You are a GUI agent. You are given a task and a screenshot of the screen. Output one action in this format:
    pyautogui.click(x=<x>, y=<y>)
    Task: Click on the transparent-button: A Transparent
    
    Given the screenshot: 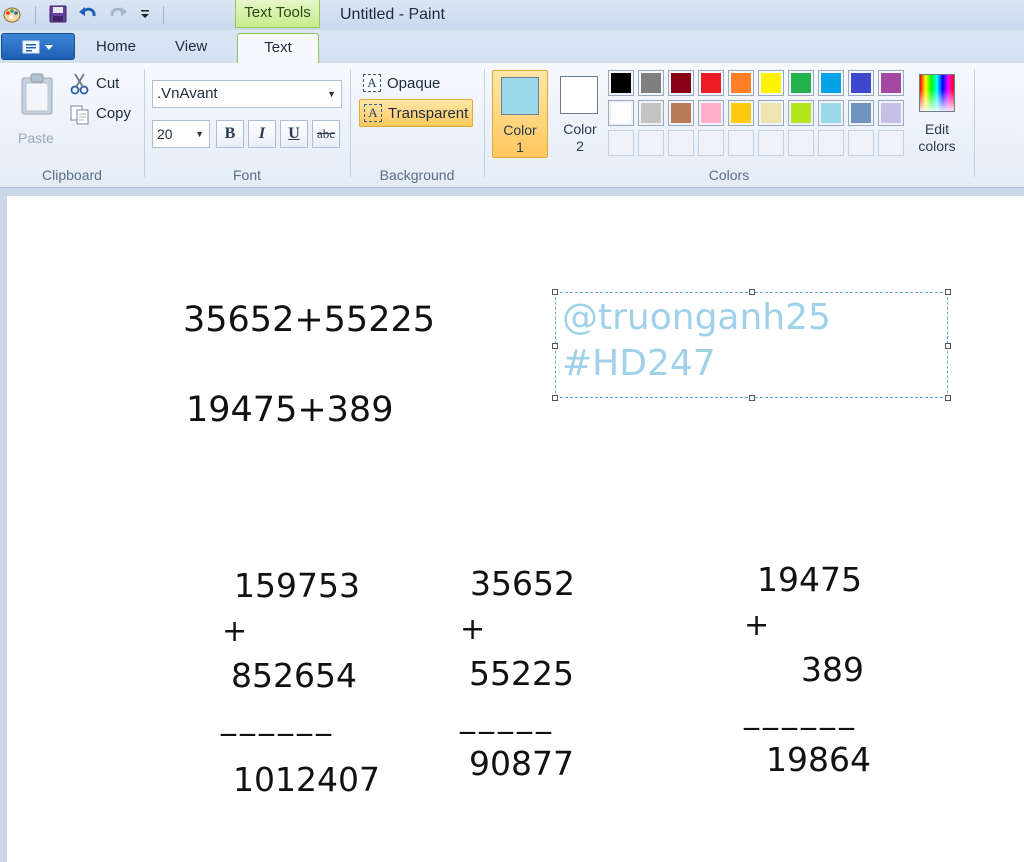 What is the action you would take?
    pyautogui.click(x=416, y=113)
    